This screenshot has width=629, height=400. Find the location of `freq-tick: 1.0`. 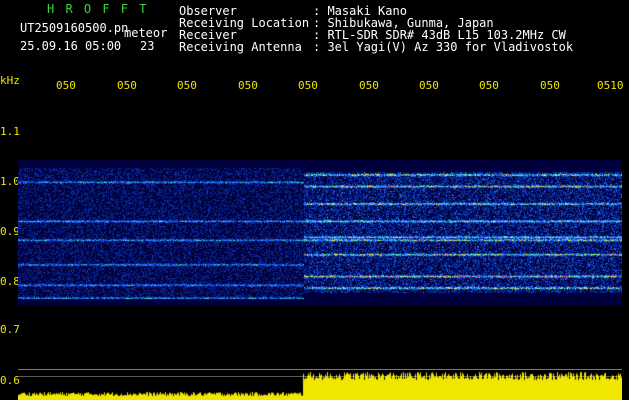

freq-tick: 1.0 is located at coordinates (10, 181).